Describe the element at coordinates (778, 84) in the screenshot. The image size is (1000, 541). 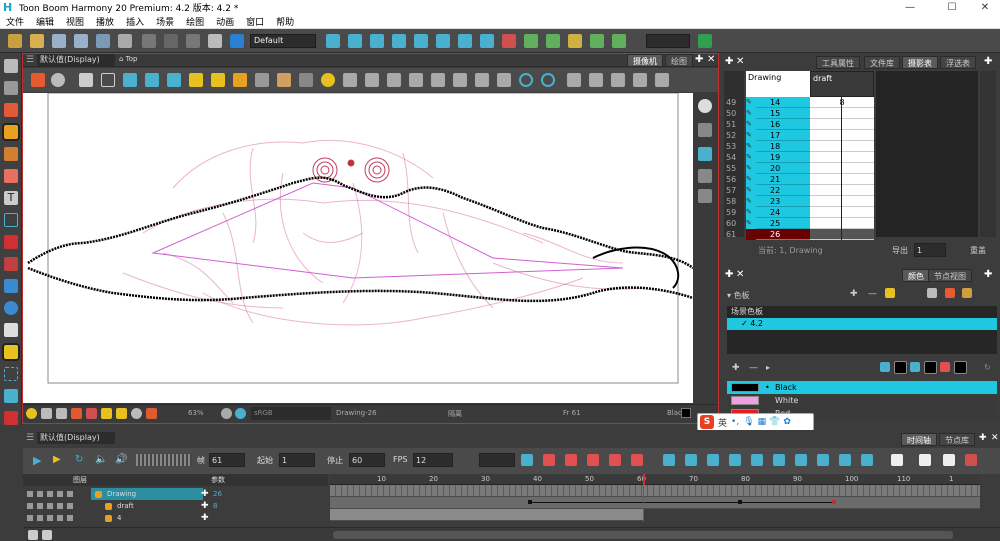
I see `column-header-drawing: Drawing` at that location.